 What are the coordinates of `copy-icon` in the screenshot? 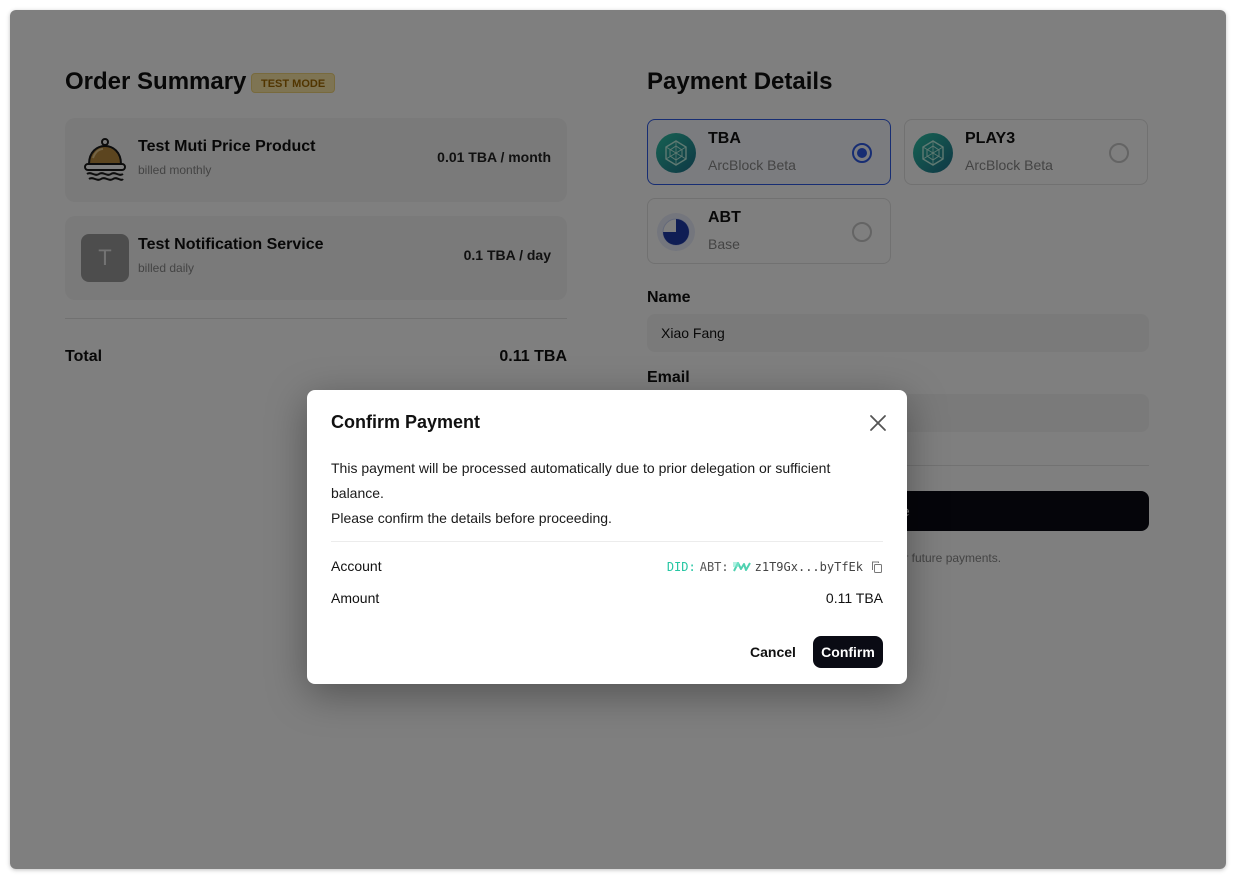 It's located at (877, 567).